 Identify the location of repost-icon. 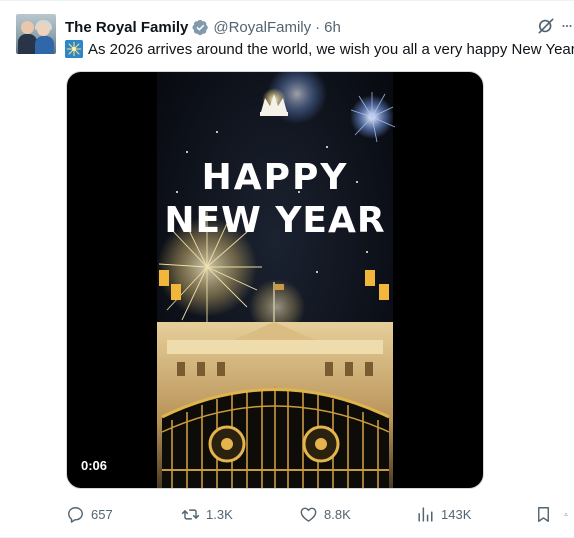
(190, 514).